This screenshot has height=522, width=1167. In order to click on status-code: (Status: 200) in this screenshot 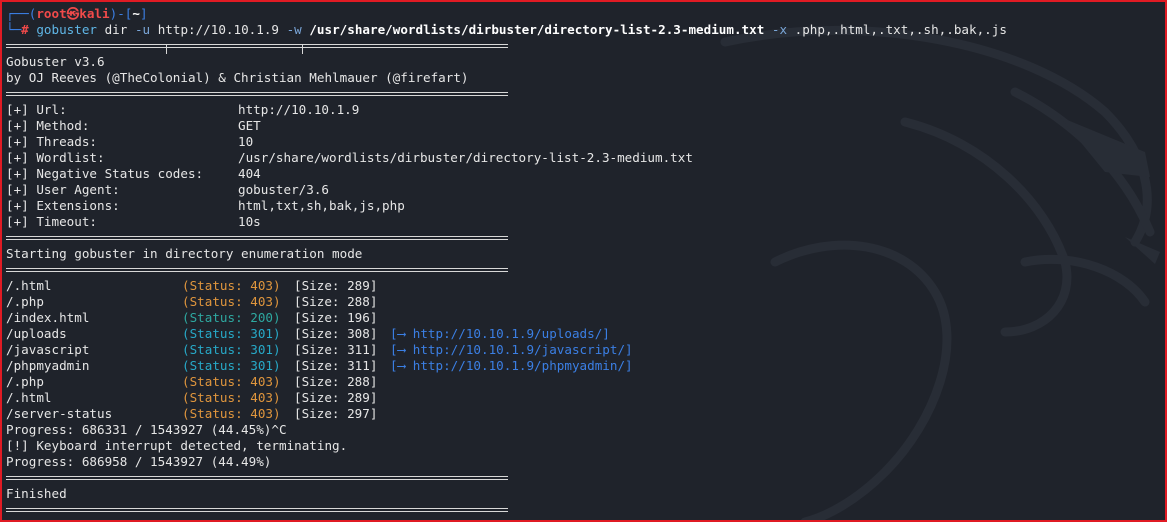, I will do `click(231, 317)`.